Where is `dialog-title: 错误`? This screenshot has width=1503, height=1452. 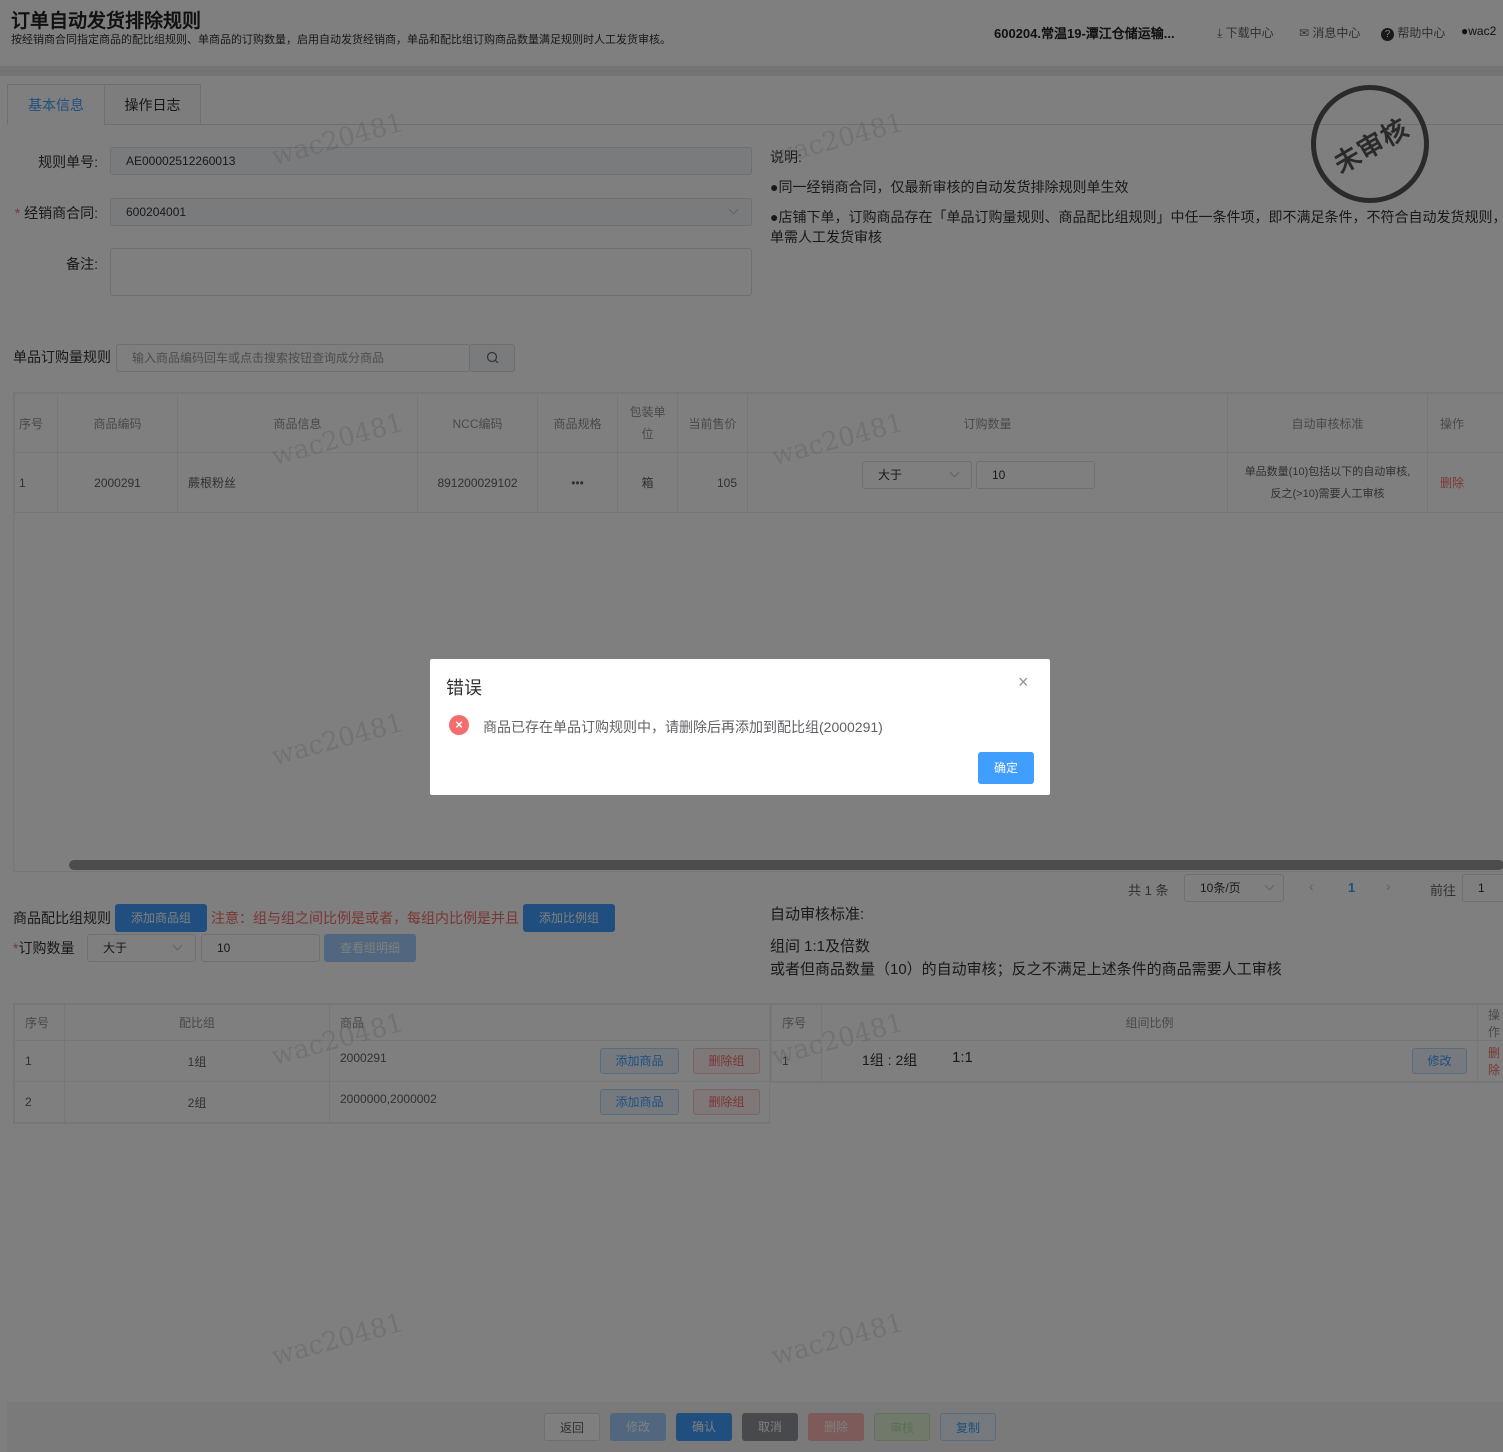 dialog-title: 错误 is located at coordinates (464, 688).